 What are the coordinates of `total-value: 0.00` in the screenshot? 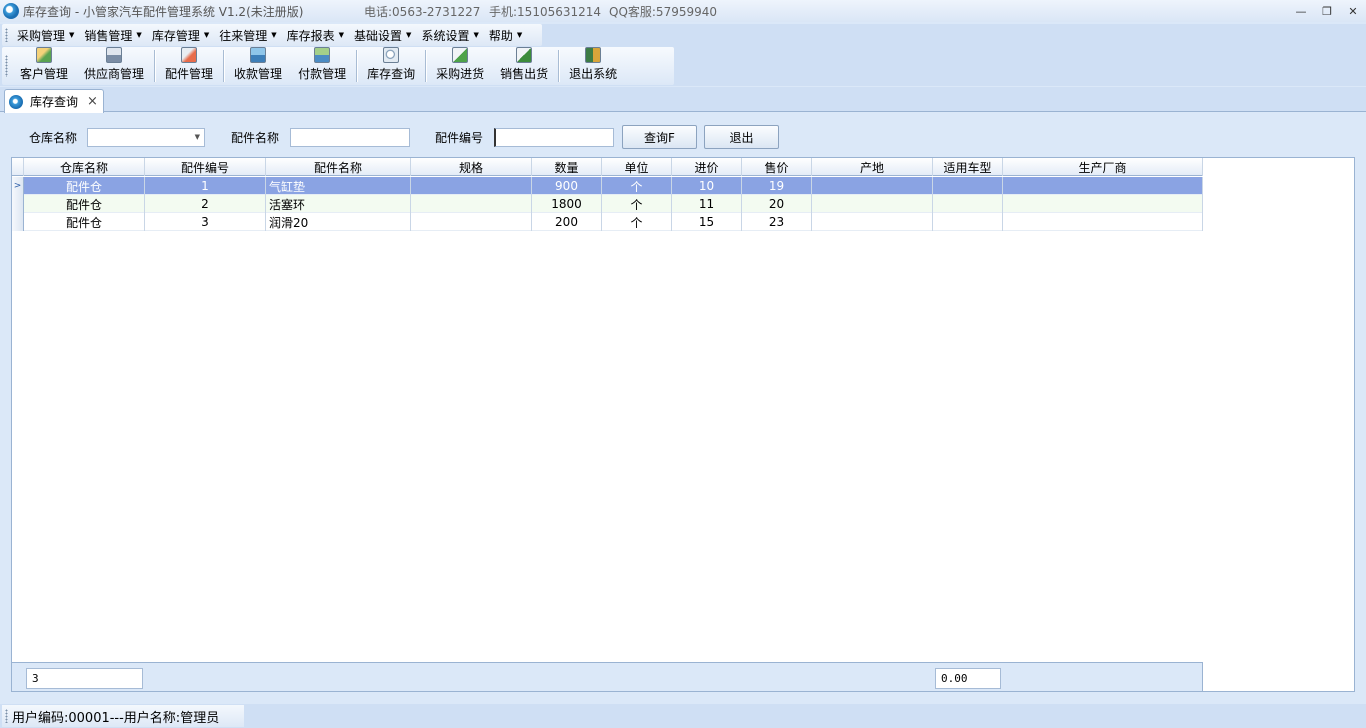 It's located at (968, 678).